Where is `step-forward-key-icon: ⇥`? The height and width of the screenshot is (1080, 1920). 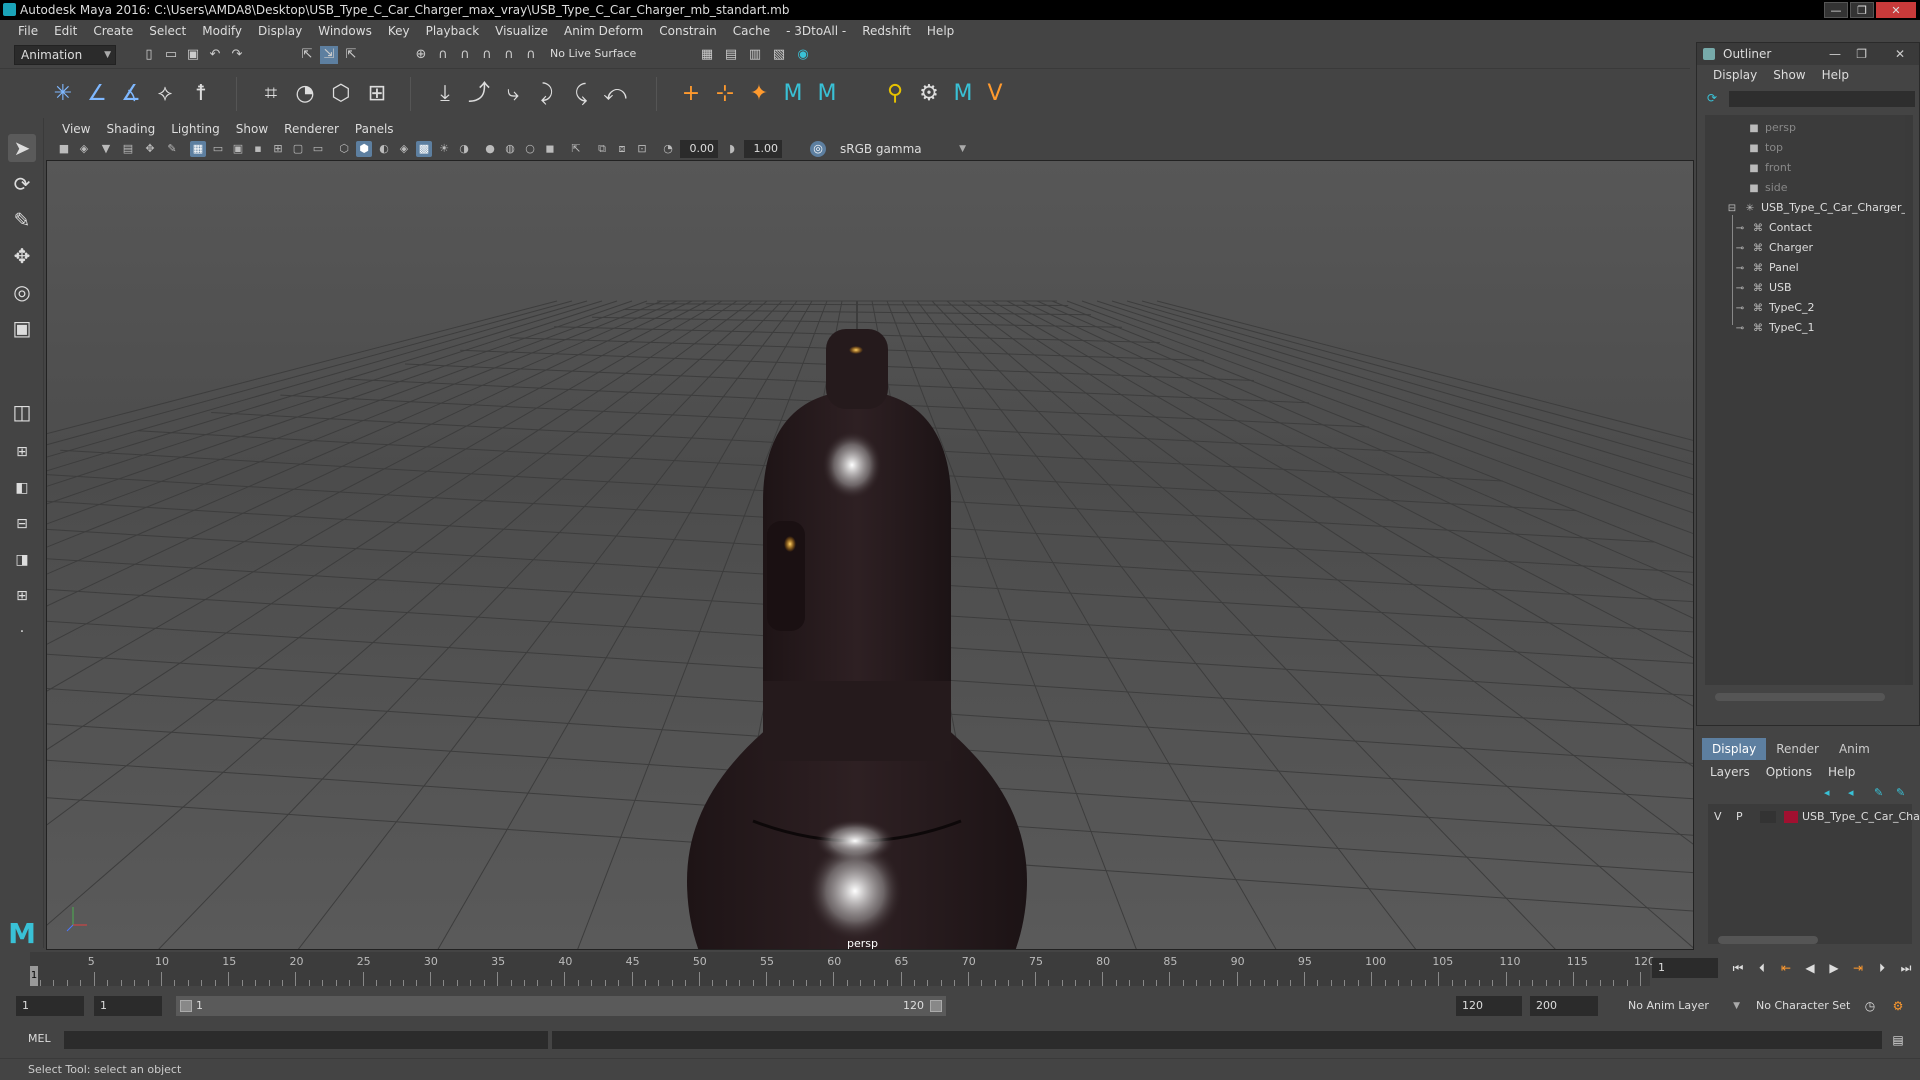 step-forward-key-icon: ⇥ is located at coordinates (1858, 968).